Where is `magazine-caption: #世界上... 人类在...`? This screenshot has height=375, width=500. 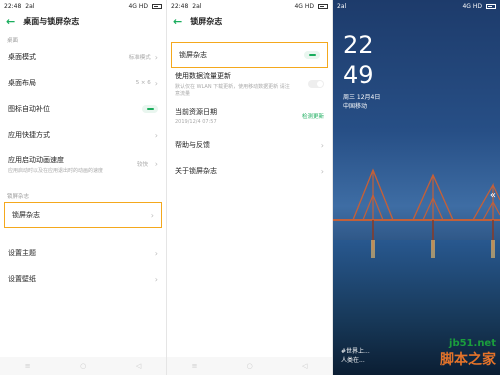 magazine-caption: #世界上... 人类在... is located at coordinates (355, 356).